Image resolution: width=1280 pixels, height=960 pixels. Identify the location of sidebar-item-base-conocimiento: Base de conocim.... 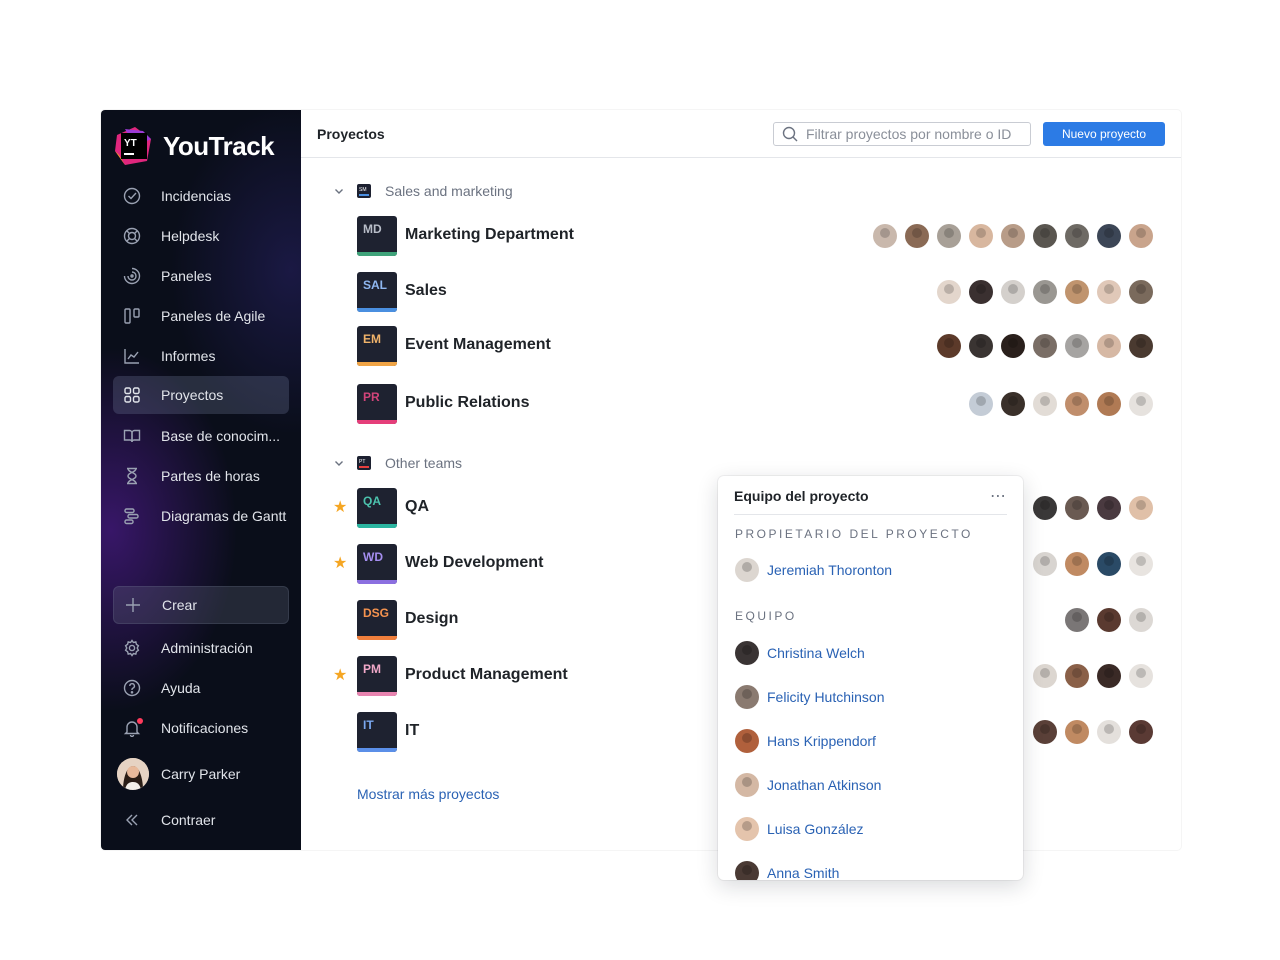
(201, 436).